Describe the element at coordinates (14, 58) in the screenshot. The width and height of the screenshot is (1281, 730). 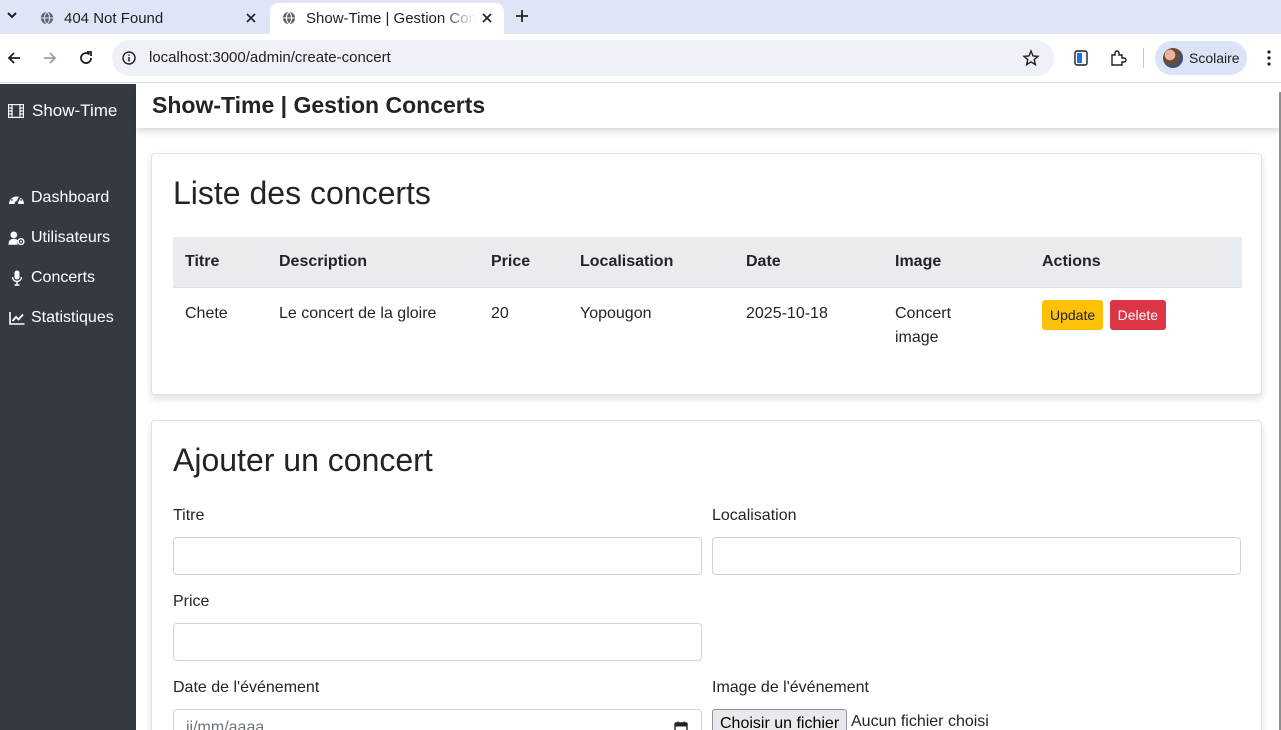
I see `back-arrow-icon` at that location.